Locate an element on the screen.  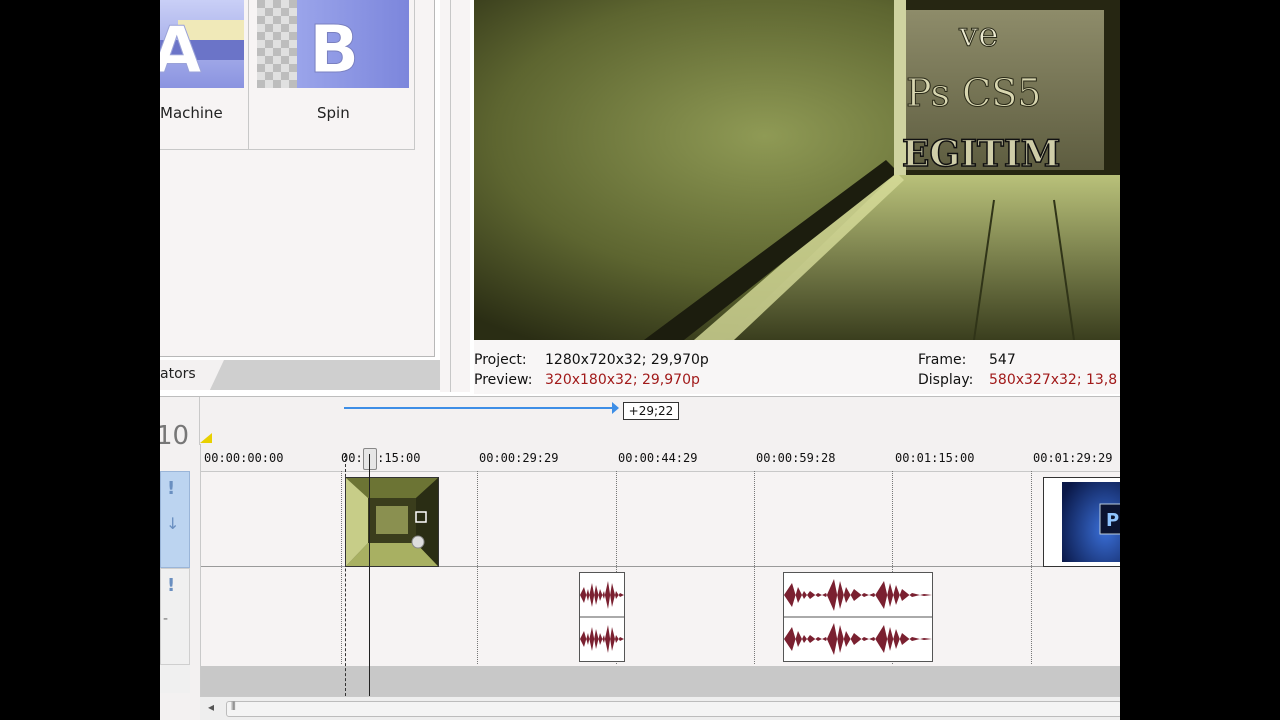
video-track: P is located at coordinates (660, 519).